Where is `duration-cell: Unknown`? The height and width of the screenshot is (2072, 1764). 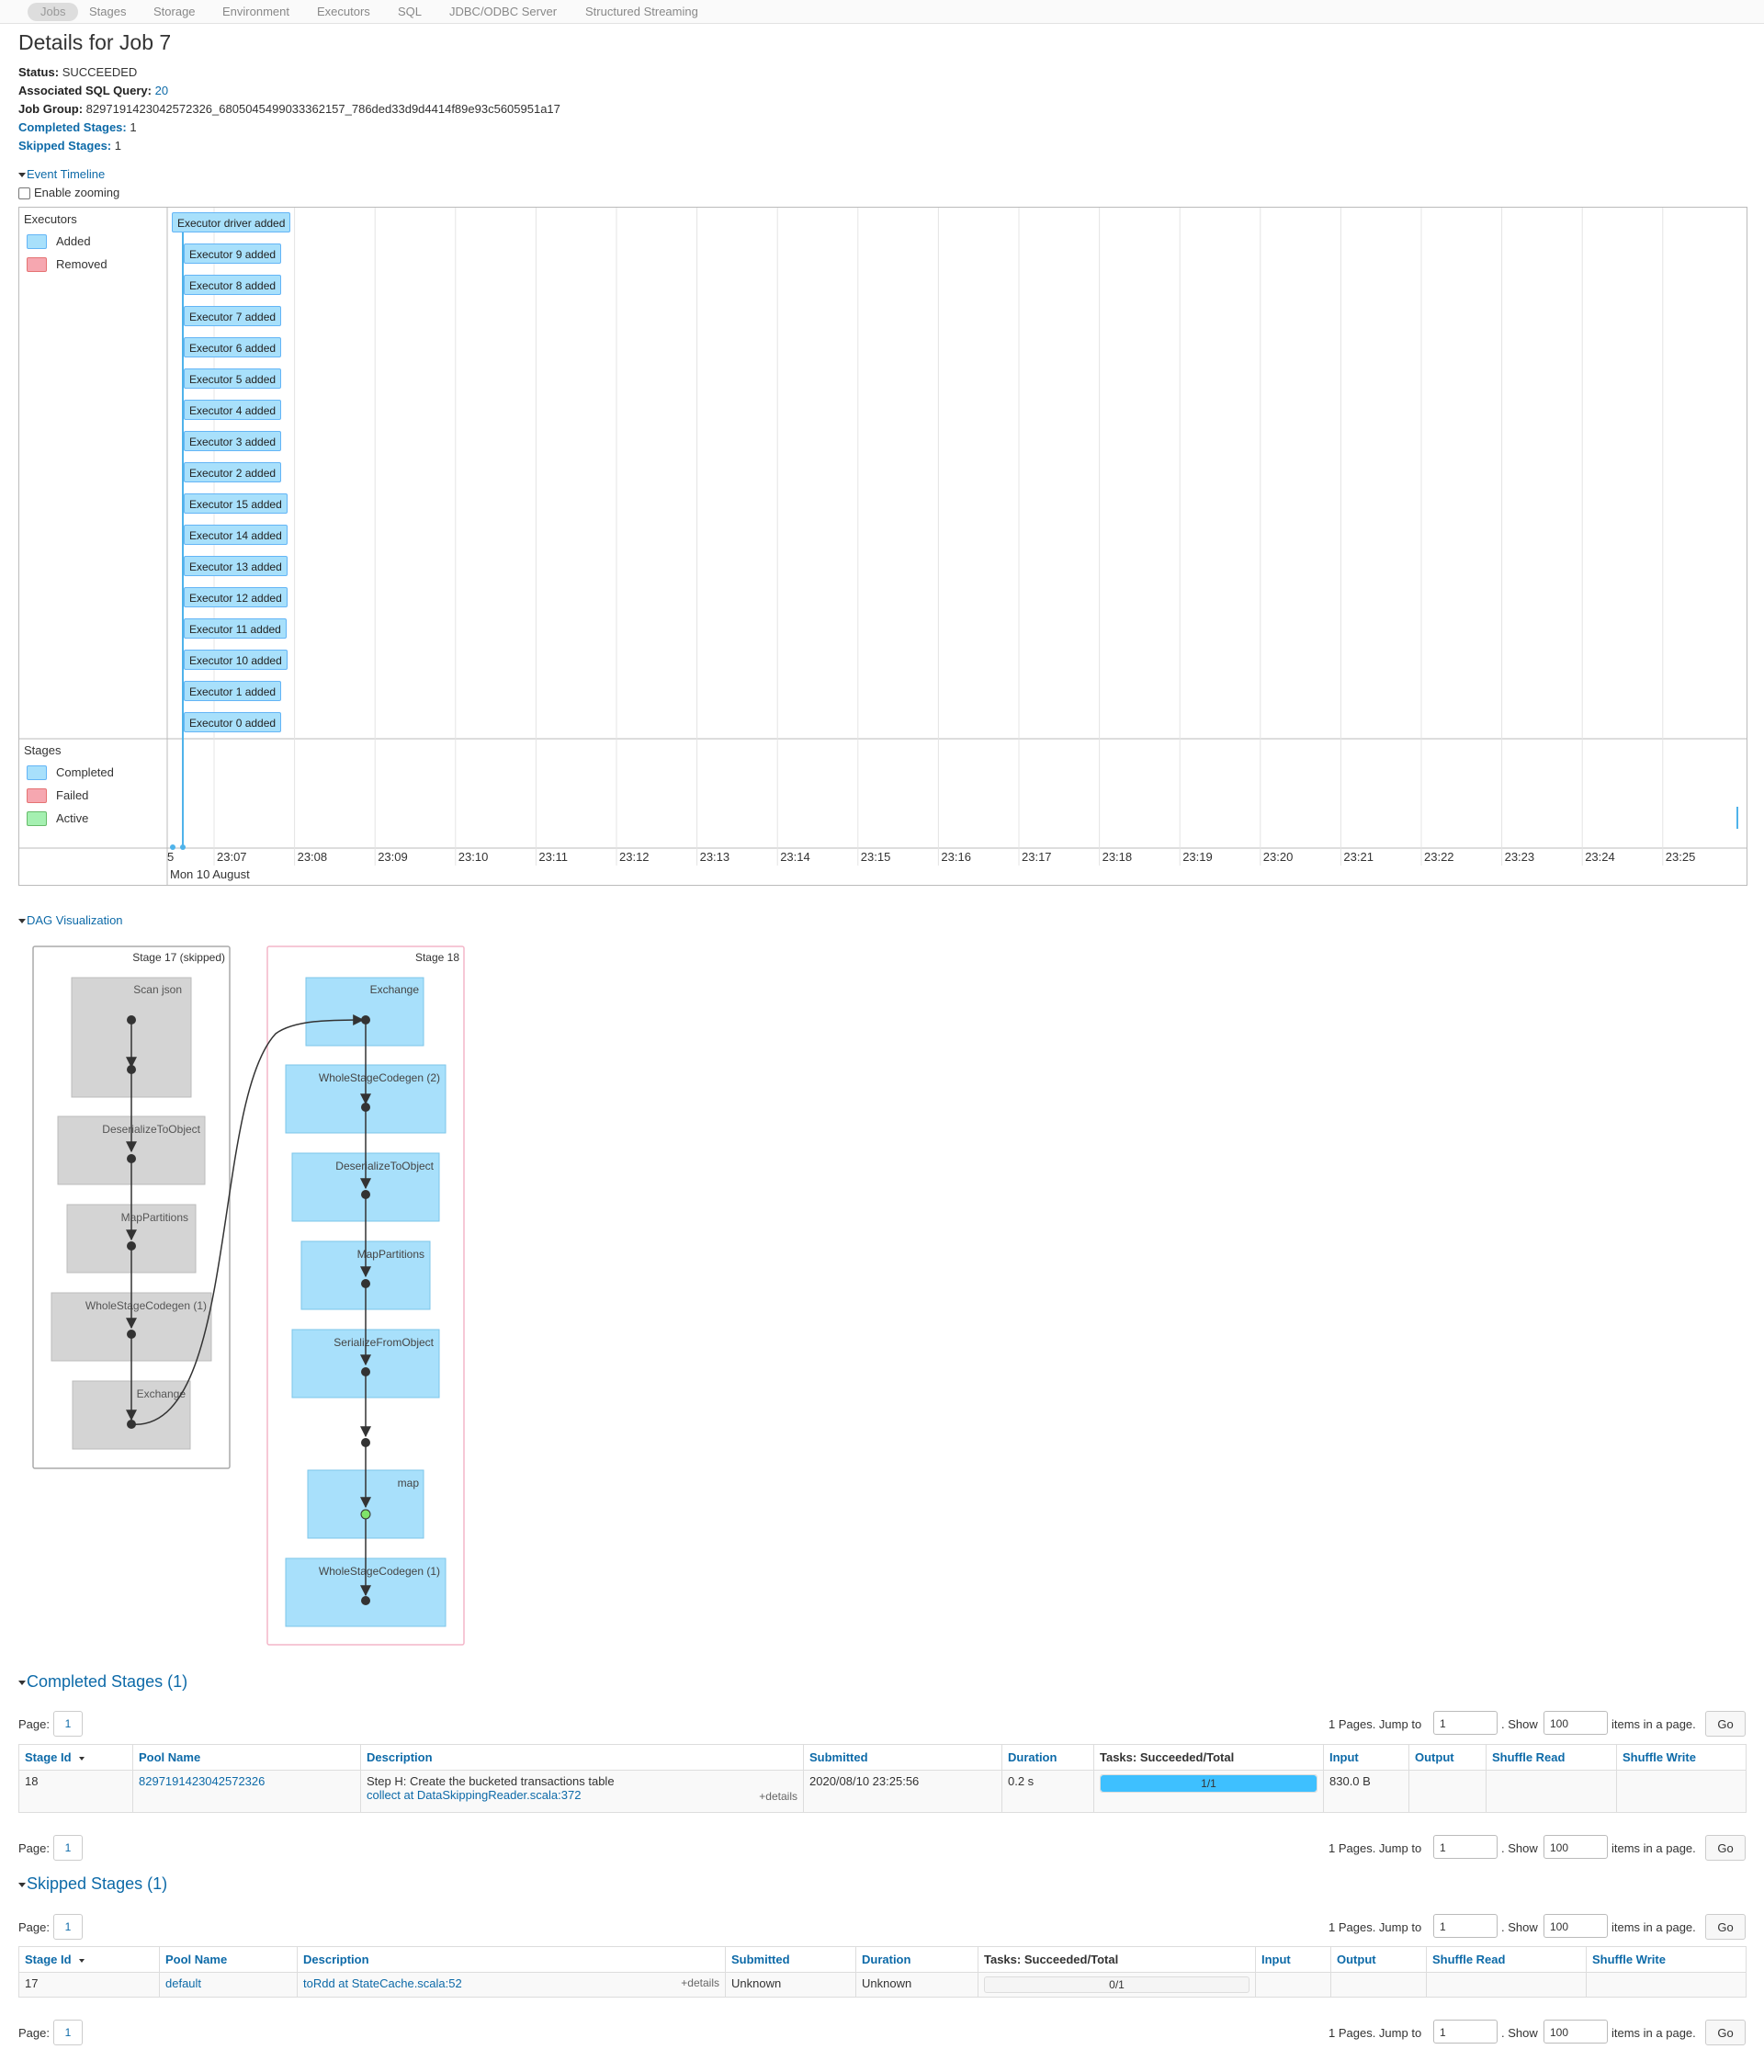
duration-cell: Unknown is located at coordinates (916, 1985).